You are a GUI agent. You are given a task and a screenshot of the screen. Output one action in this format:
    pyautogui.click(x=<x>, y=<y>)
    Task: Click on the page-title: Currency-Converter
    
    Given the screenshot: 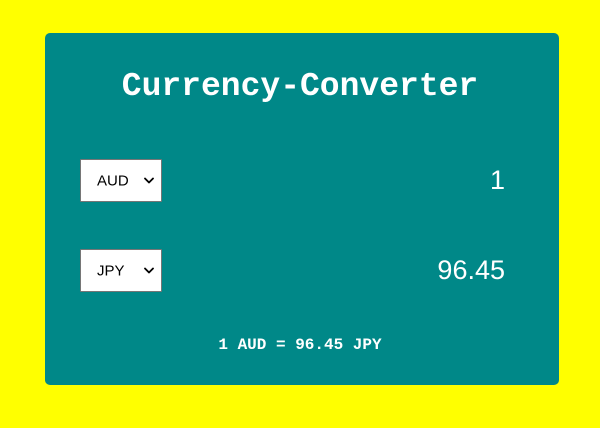 What is the action you would take?
    pyautogui.click(x=300, y=86)
    